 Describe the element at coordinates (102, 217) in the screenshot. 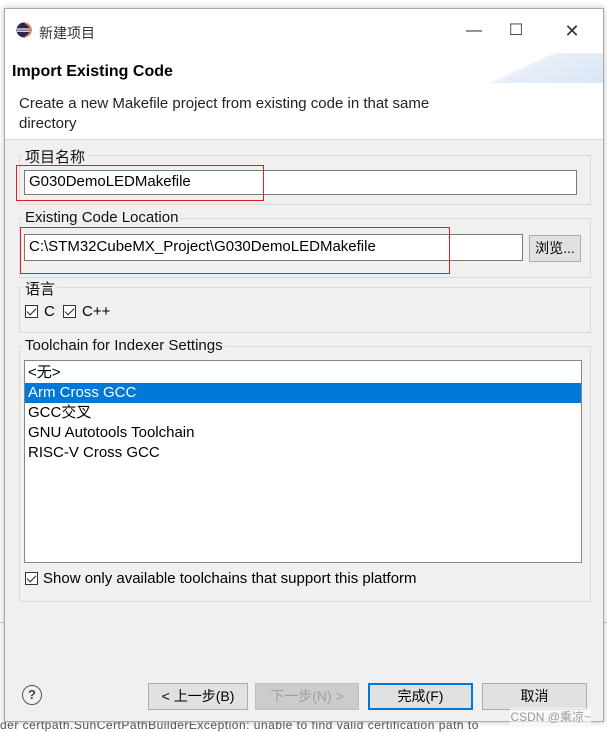

I see `code-location-label: Existing Code Location` at that location.